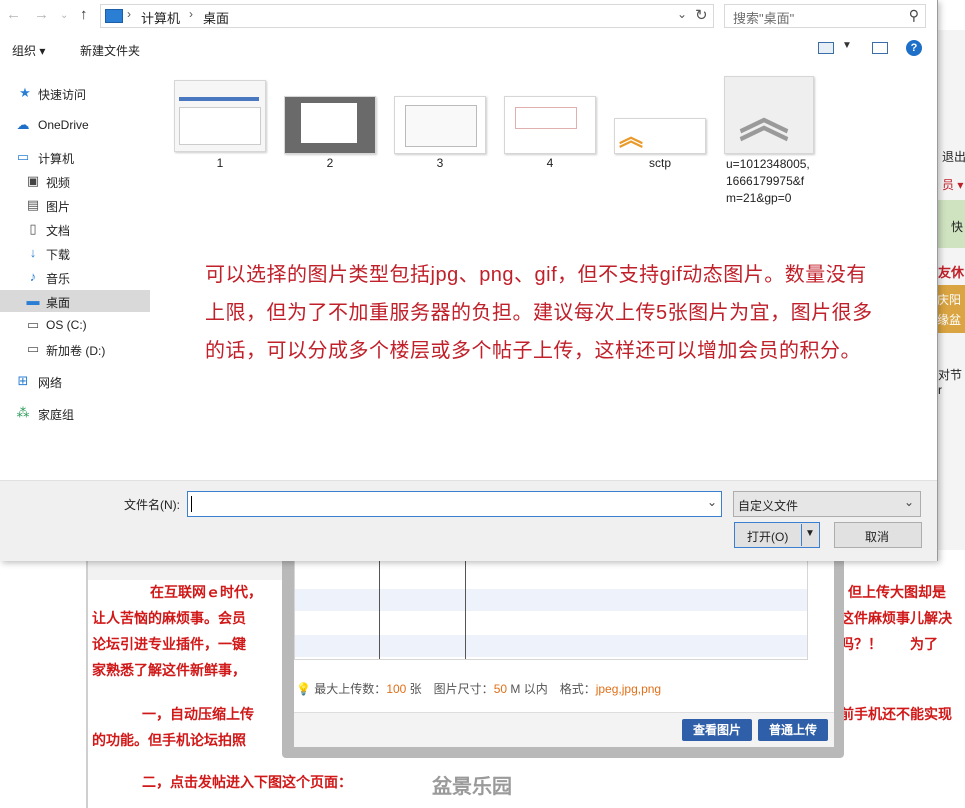  Describe the element at coordinates (84, 14) in the screenshot. I see `up-arrow-icon: ↑` at that location.